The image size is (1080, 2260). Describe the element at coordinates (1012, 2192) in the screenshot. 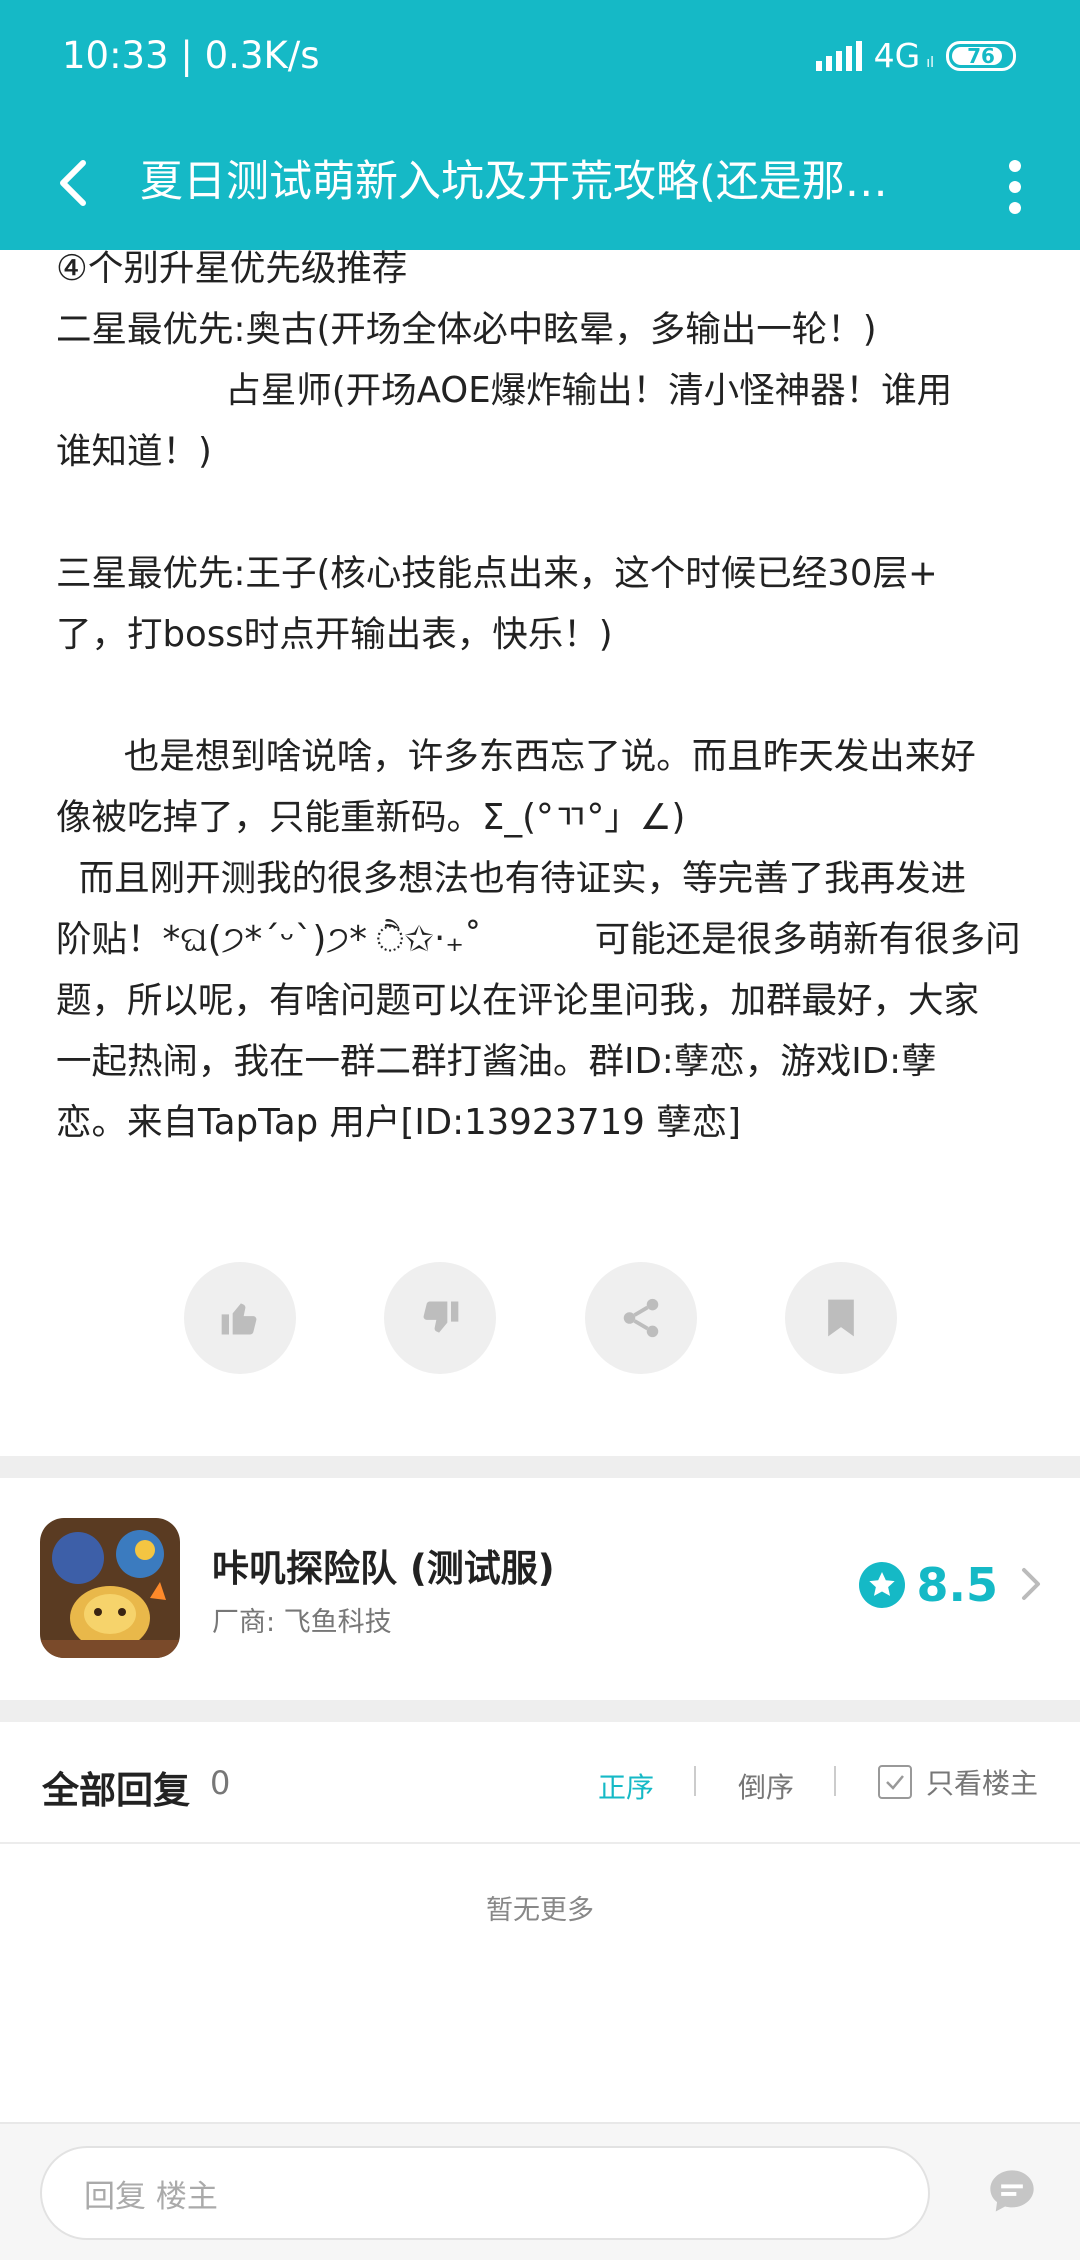

I see `comment-icon` at that location.